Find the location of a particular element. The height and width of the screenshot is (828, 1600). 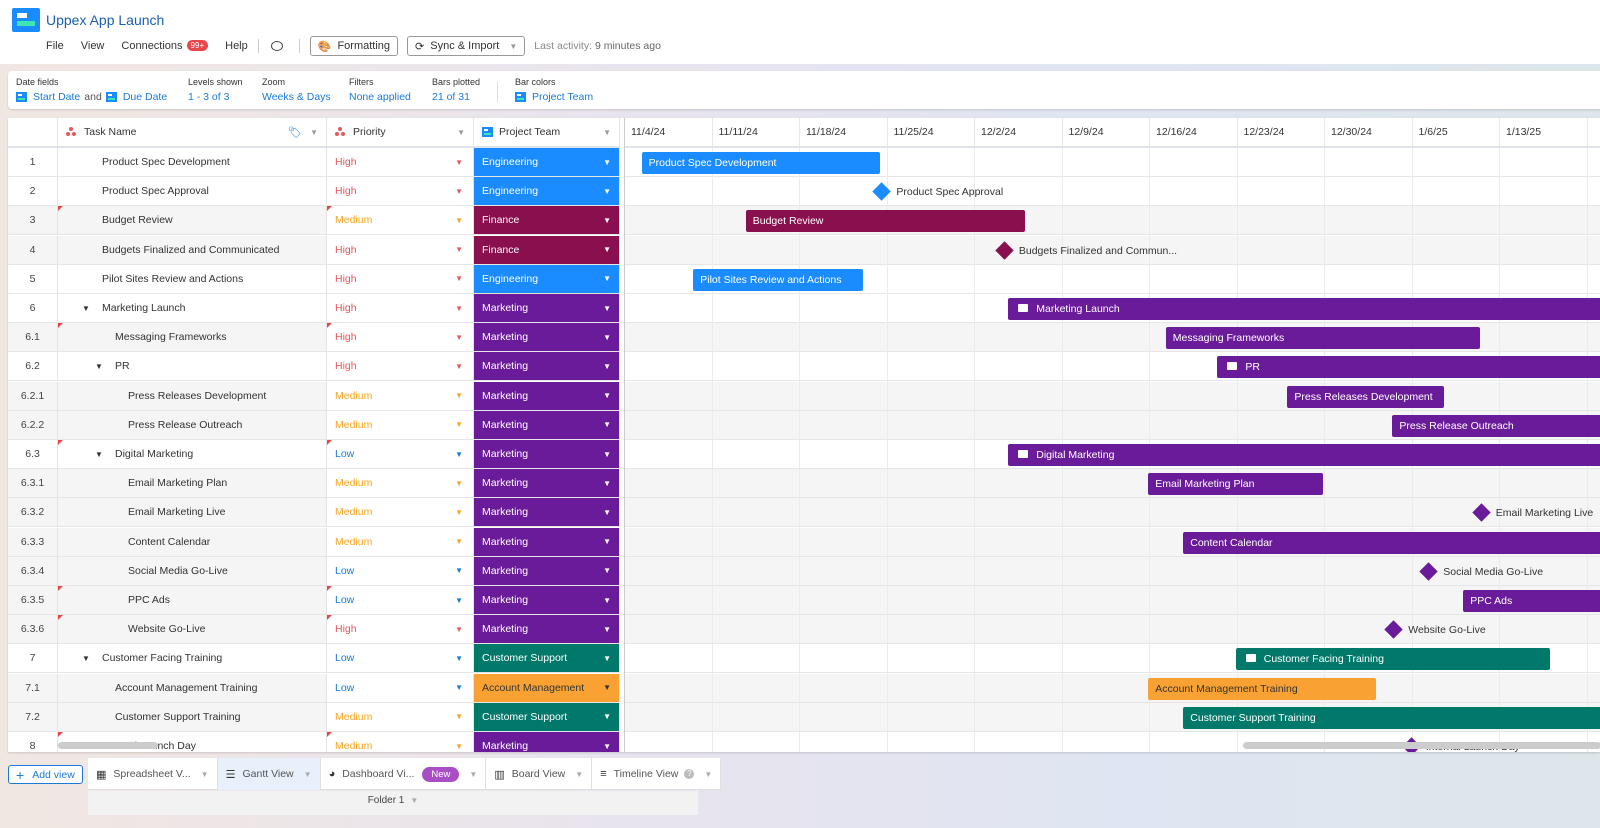

comment-icon is located at coordinates (276, 46).